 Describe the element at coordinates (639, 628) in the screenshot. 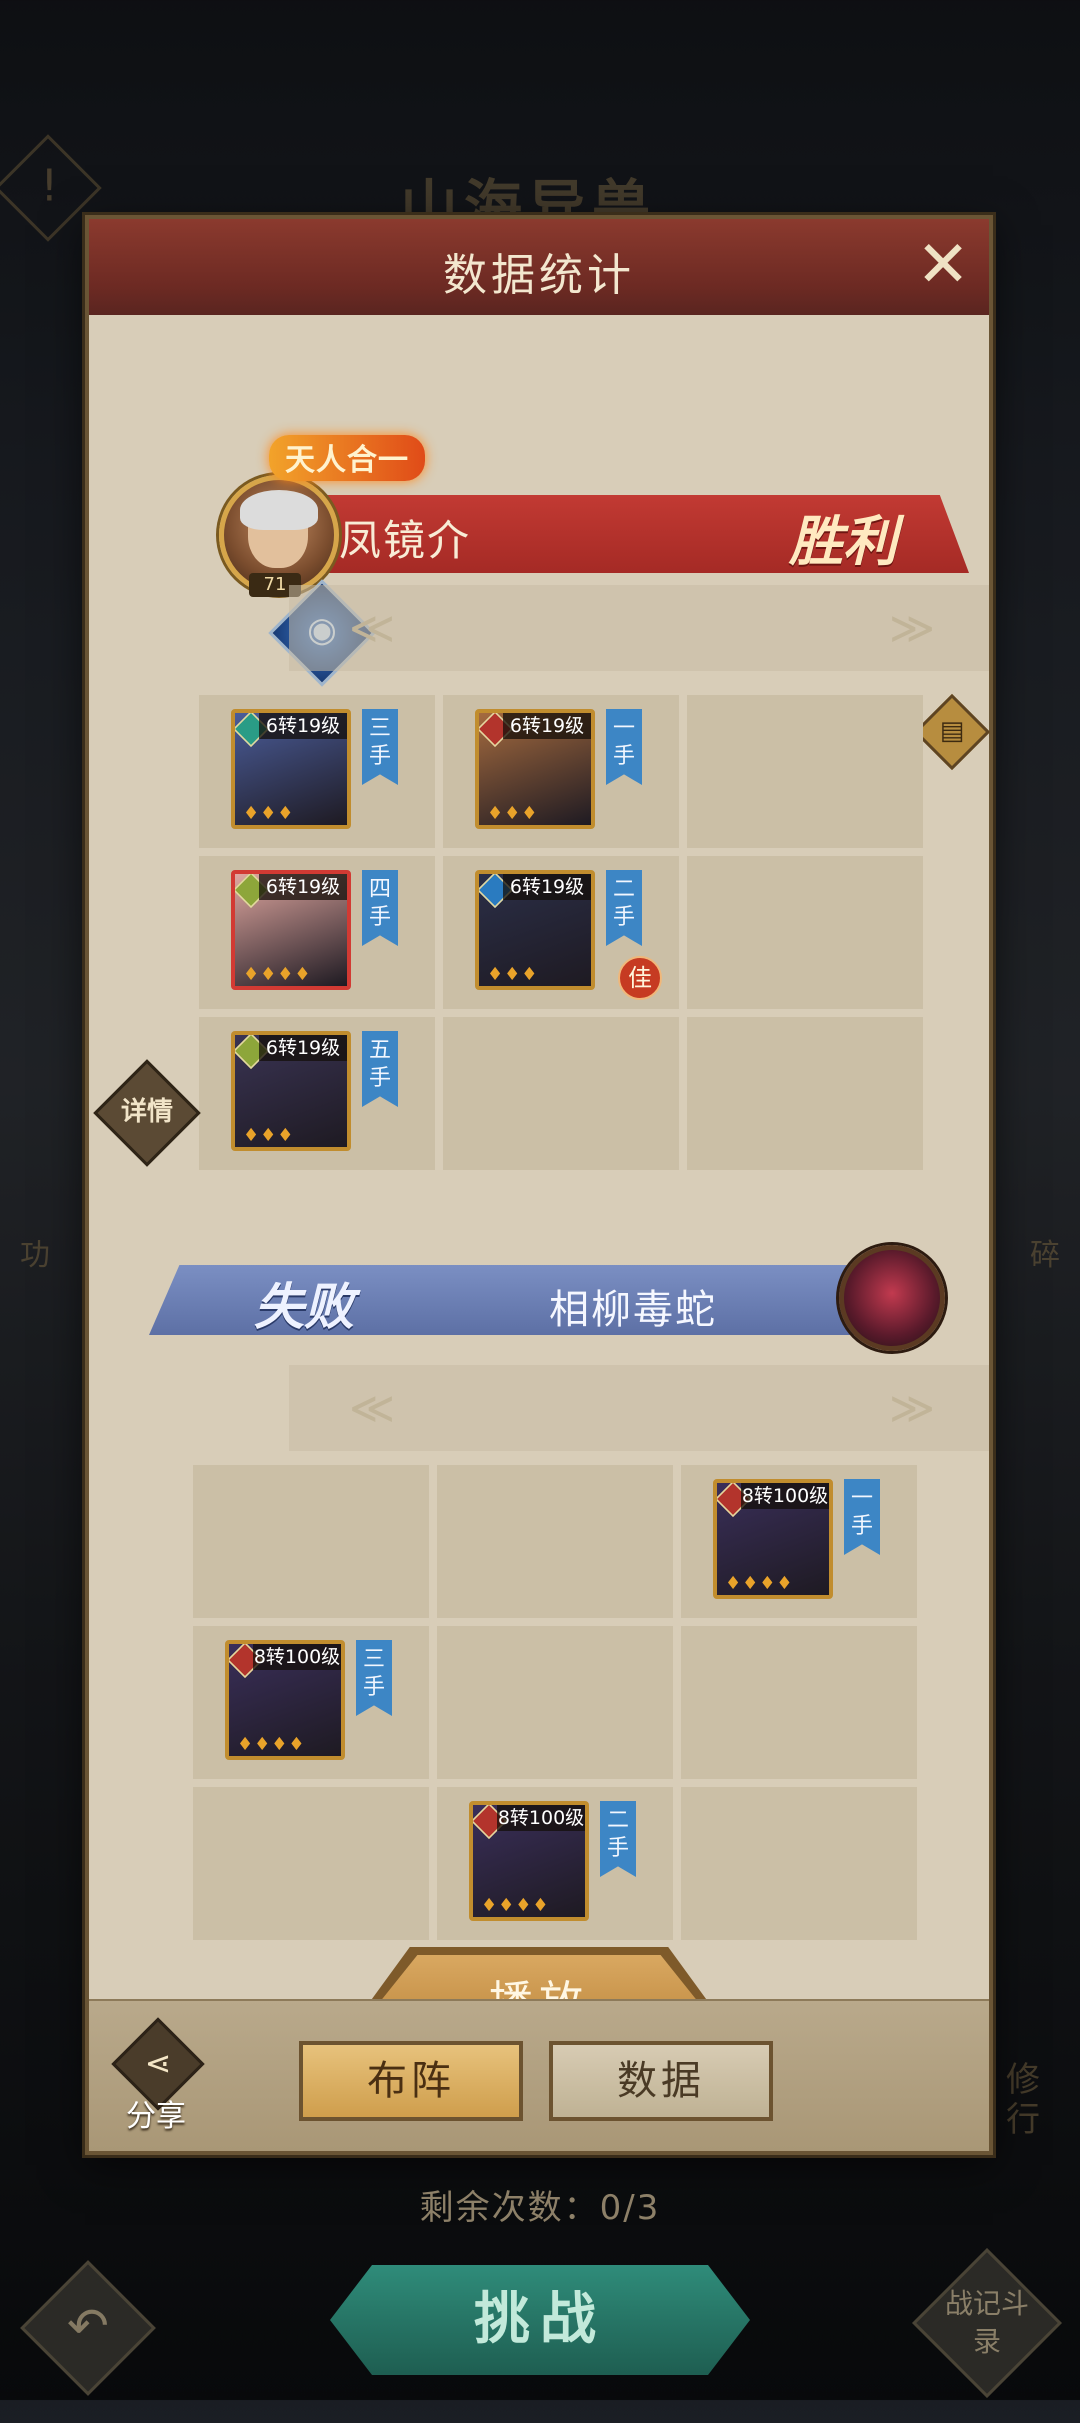

I see `winner-deco-band: ≪ ≫` at that location.